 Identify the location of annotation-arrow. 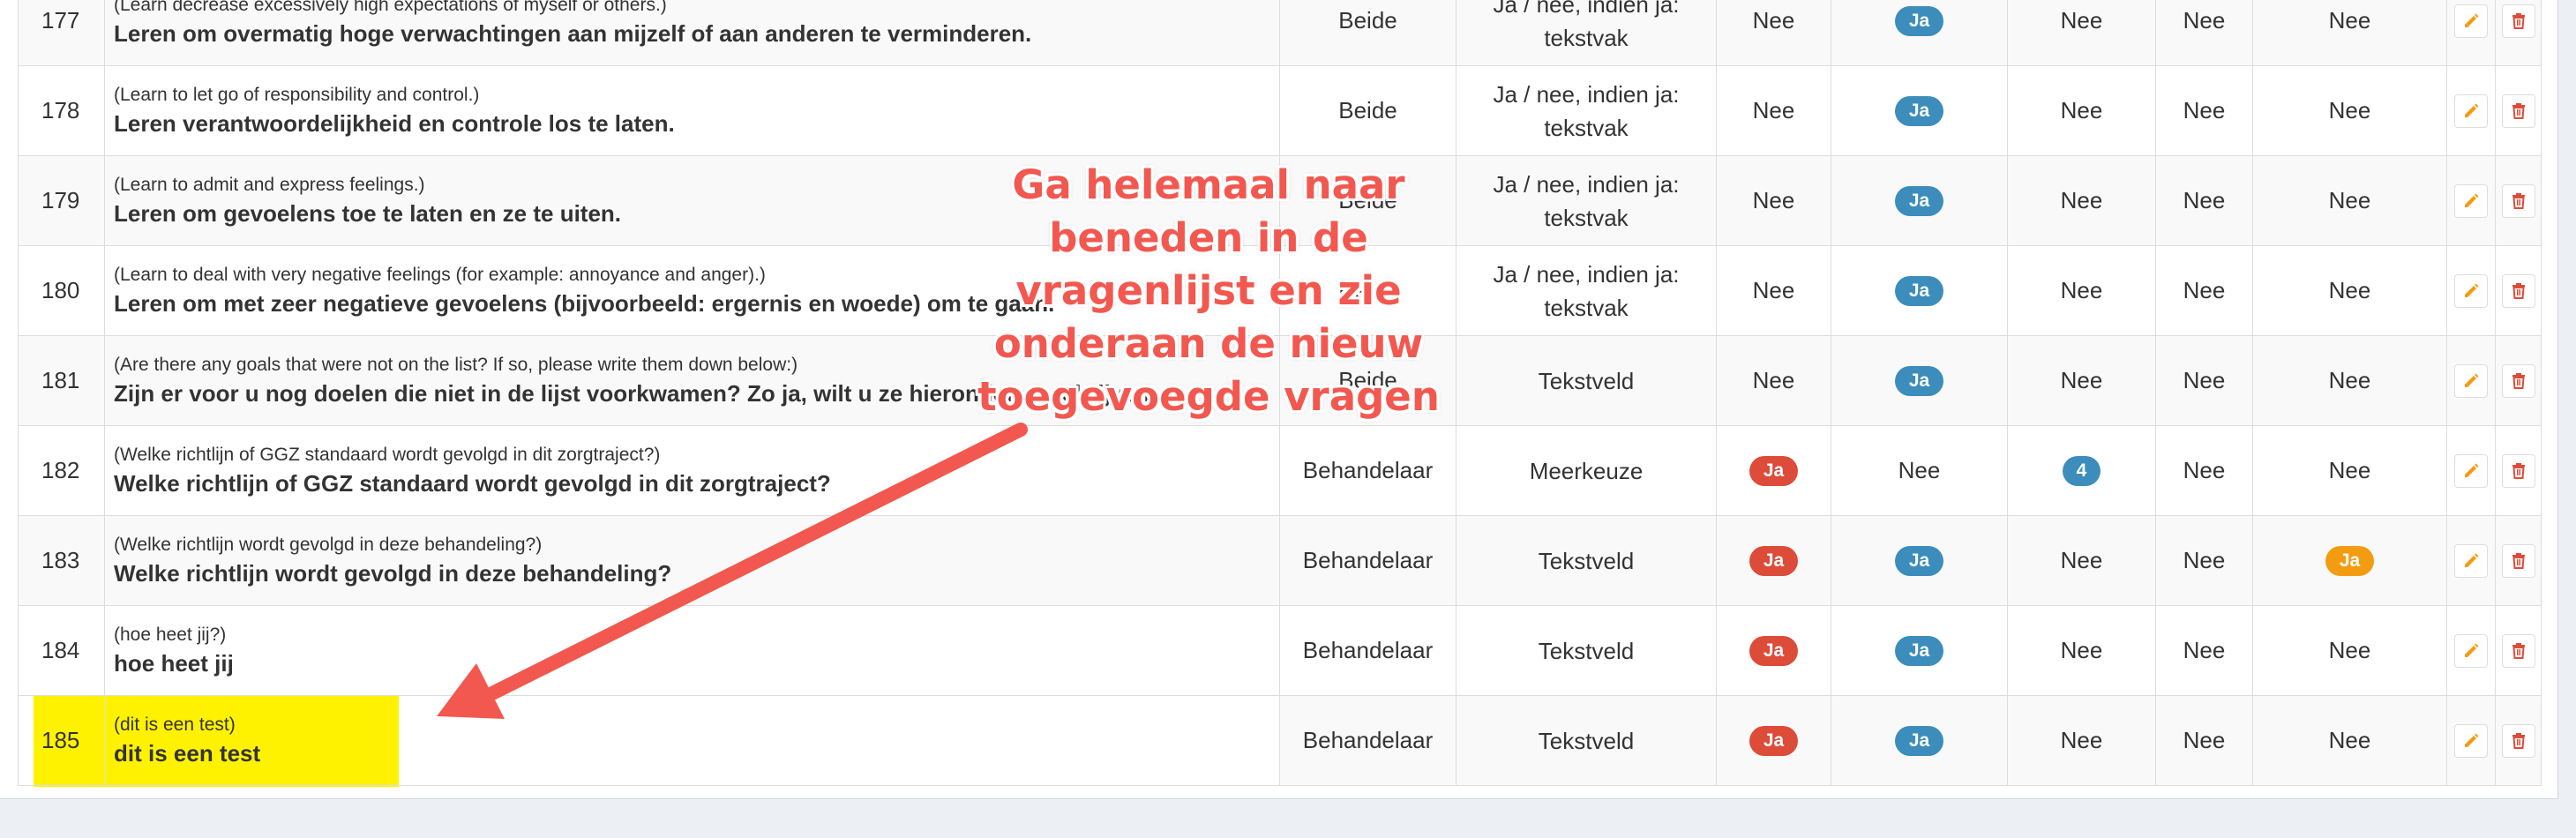
(733, 571).